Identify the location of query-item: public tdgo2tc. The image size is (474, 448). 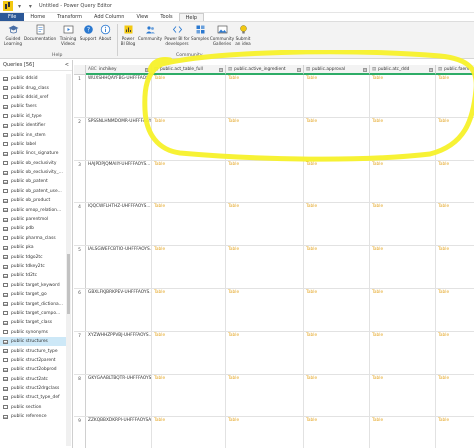
(33, 256).